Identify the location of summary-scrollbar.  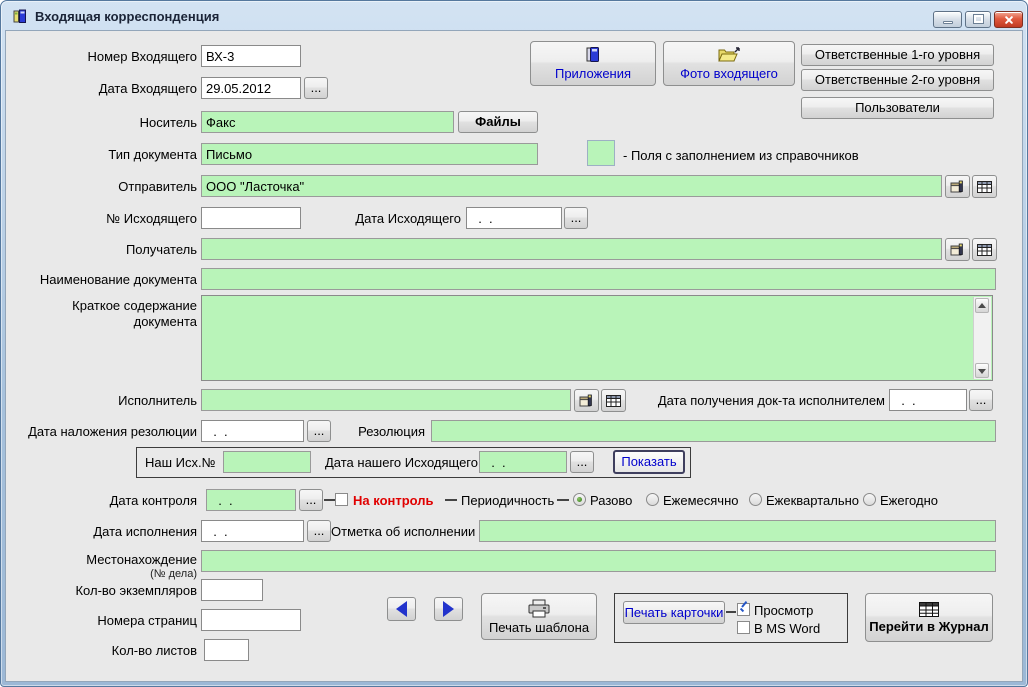
(982, 338).